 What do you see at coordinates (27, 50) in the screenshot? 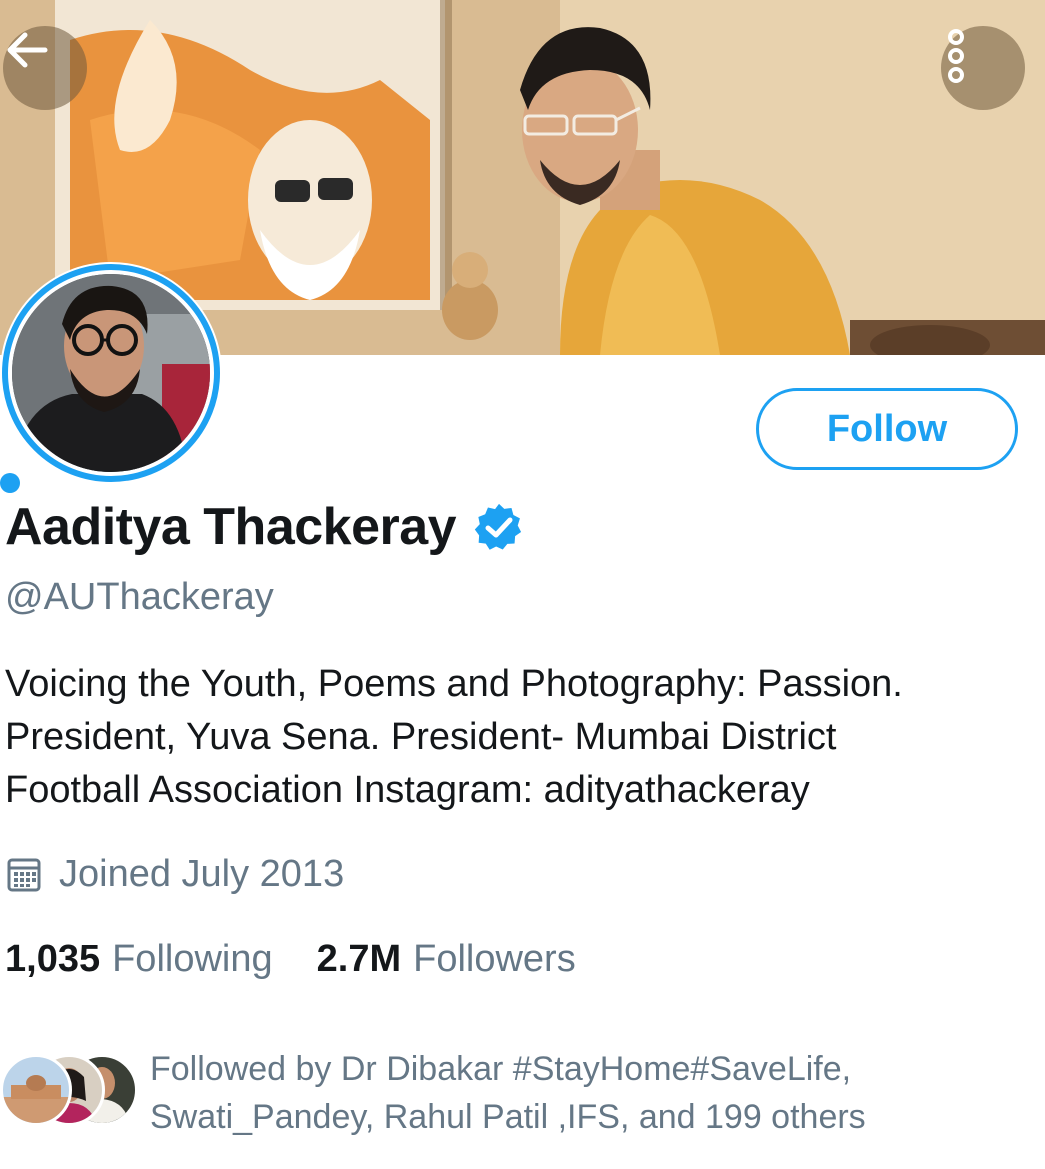
I see `arrow-left-icon` at bounding box center [27, 50].